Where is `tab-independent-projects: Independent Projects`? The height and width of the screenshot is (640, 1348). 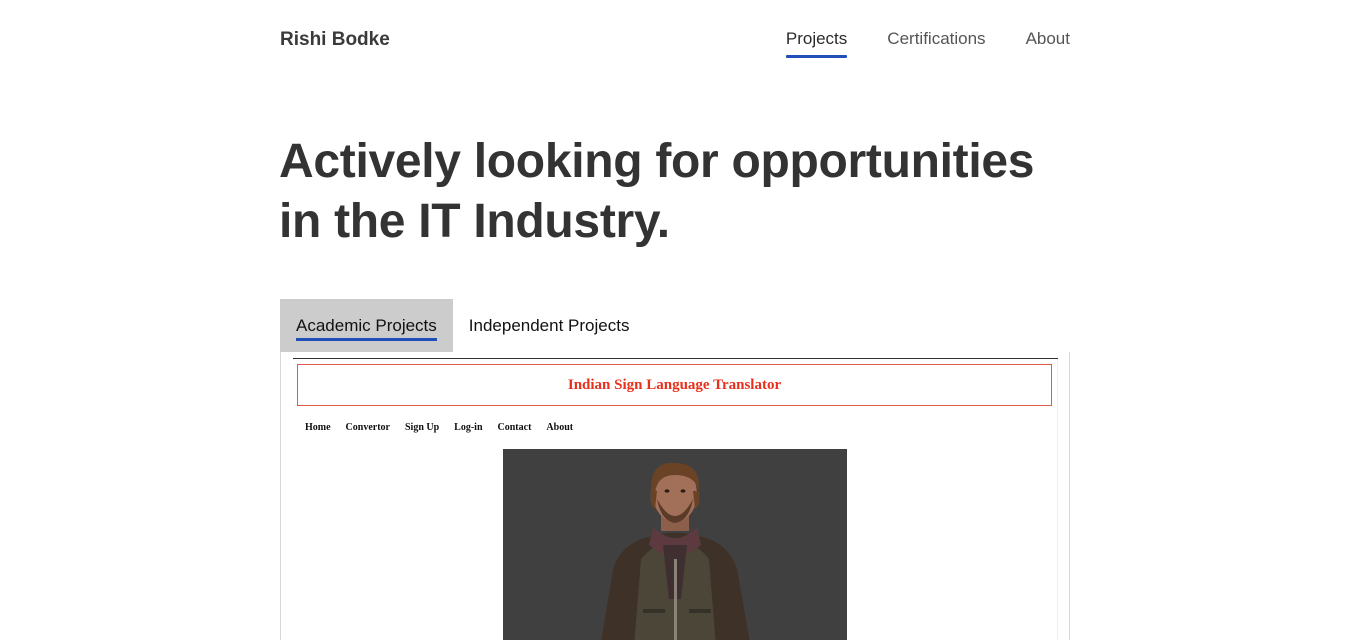
tab-independent-projects: Independent Projects is located at coordinates (549, 325).